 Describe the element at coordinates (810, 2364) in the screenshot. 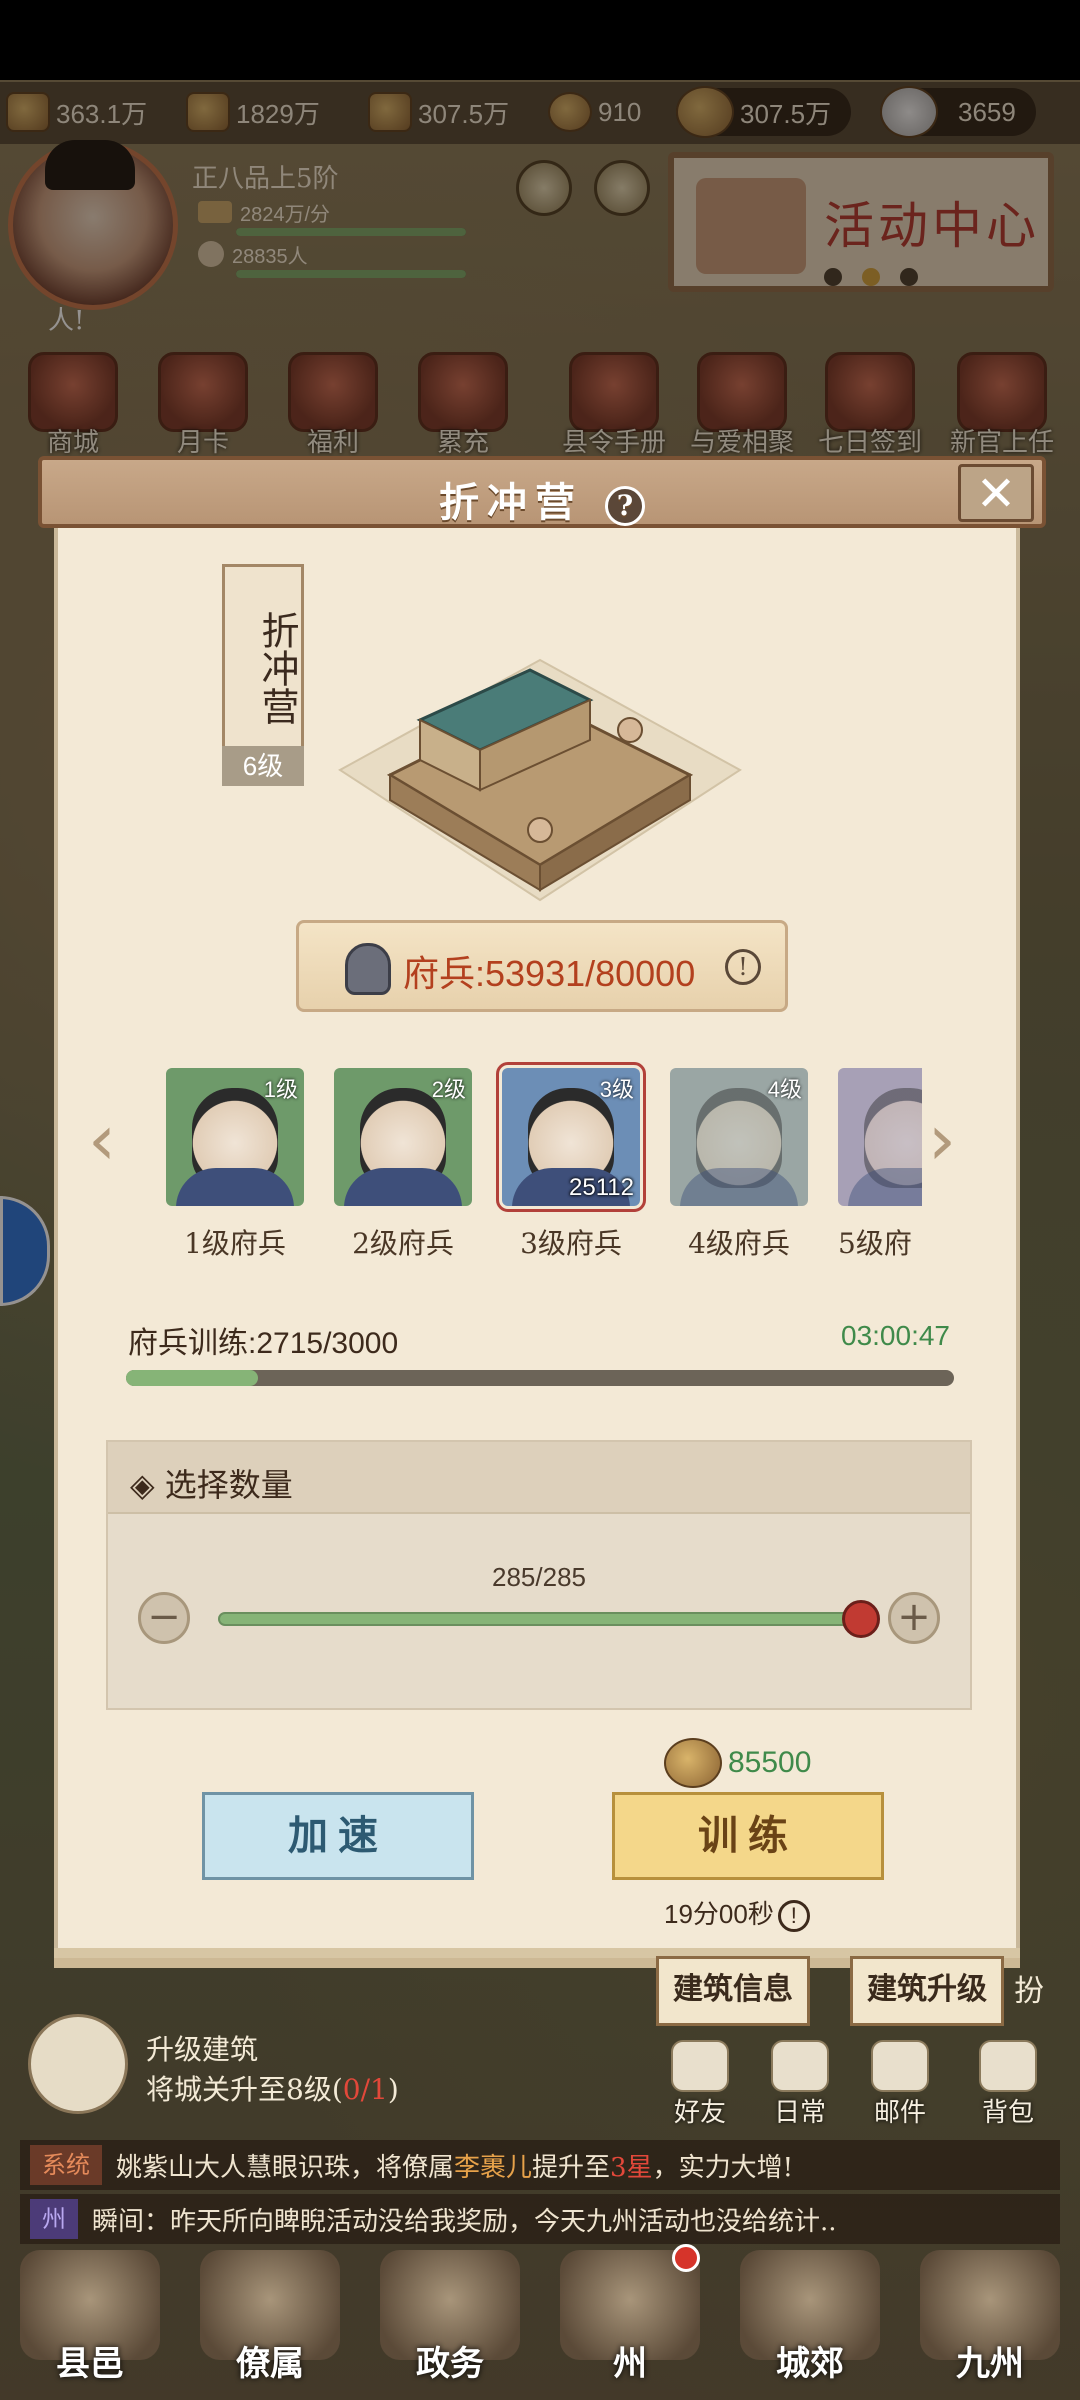

I see `nav-label: 城郊` at that location.